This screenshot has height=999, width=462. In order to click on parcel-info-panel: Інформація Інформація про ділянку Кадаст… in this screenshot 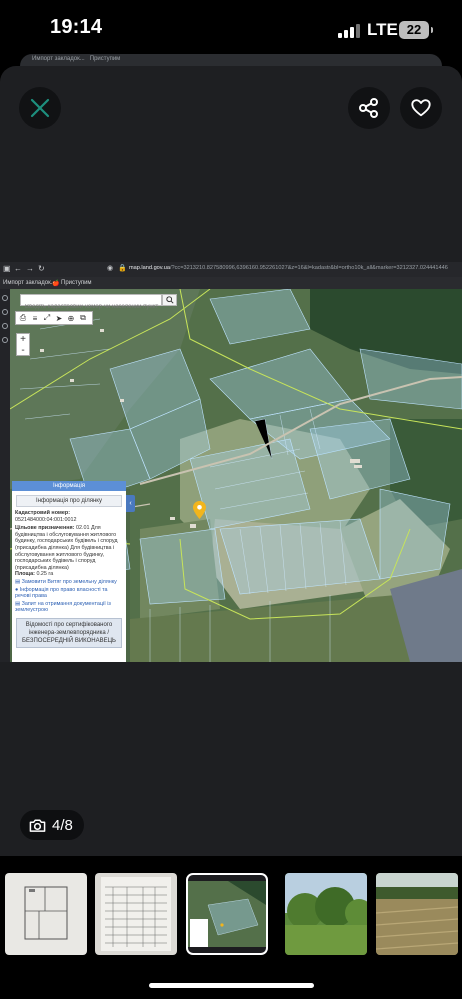, I will do `click(69, 571)`.